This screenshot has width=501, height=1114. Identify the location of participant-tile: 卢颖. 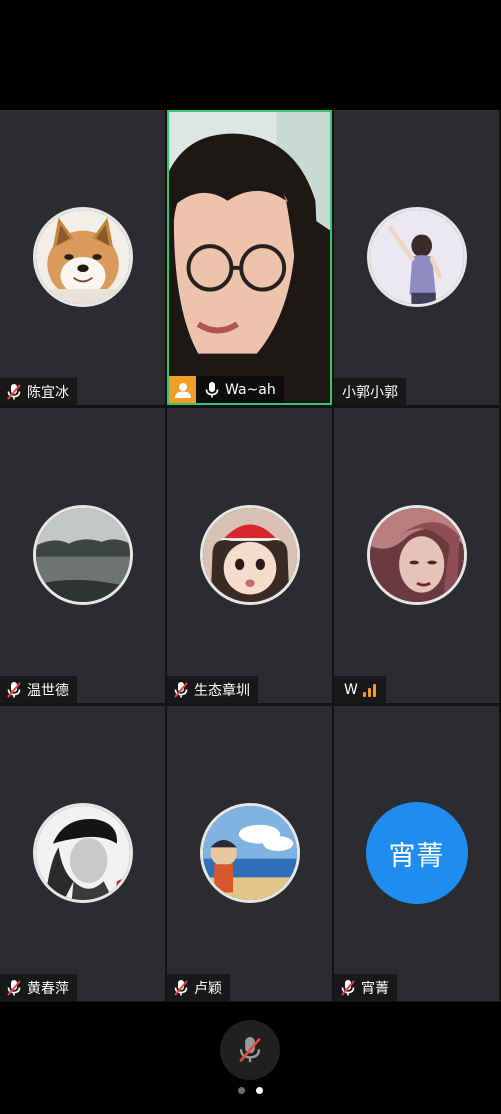
(249, 853).